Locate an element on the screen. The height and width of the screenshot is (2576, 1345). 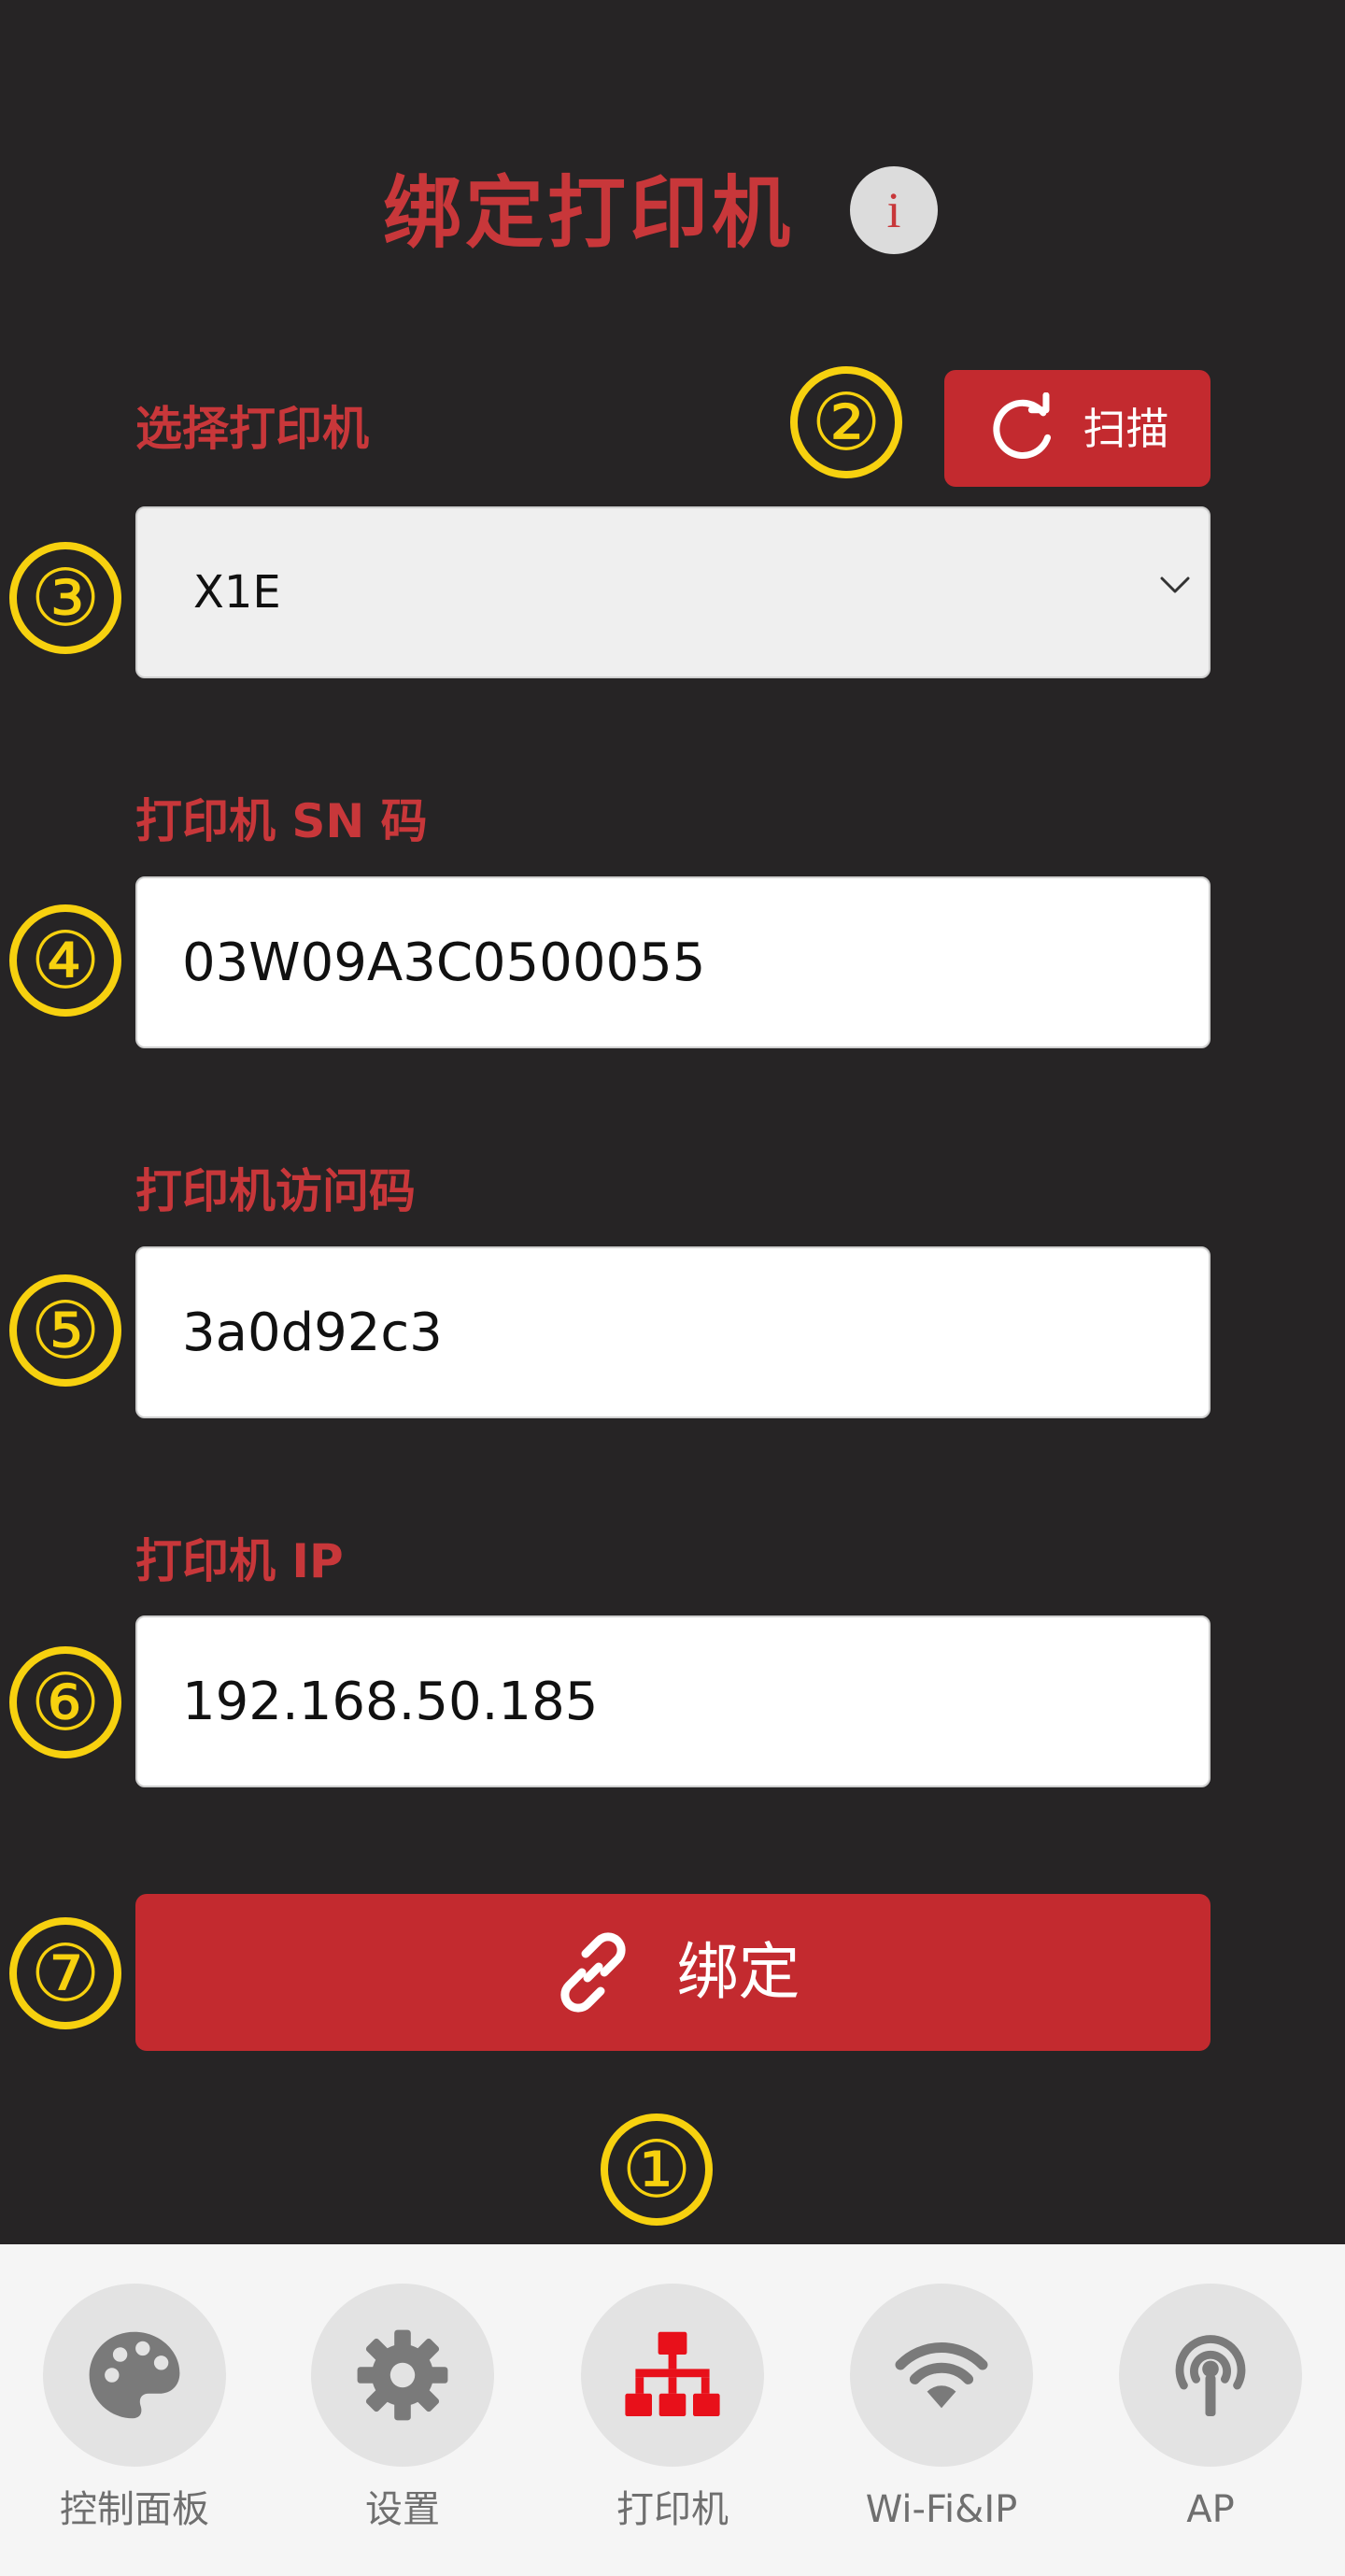
nav-item-control-panel: 控制面板 is located at coordinates (134, 2410).